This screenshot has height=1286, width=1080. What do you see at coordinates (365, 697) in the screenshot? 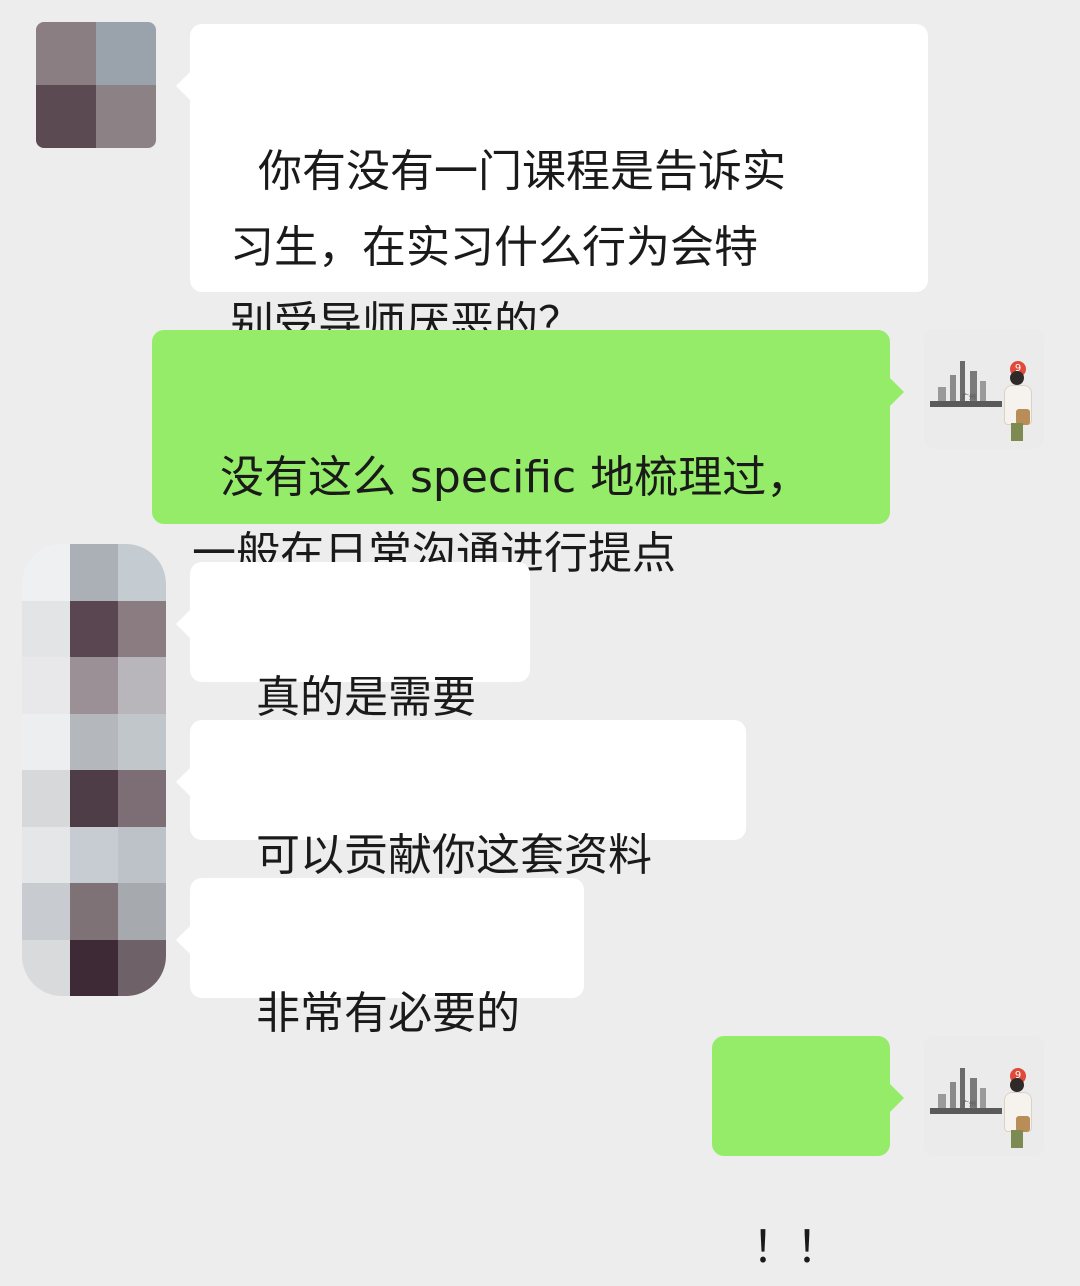
I see `message-text: 真的是需要` at bounding box center [365, 697].